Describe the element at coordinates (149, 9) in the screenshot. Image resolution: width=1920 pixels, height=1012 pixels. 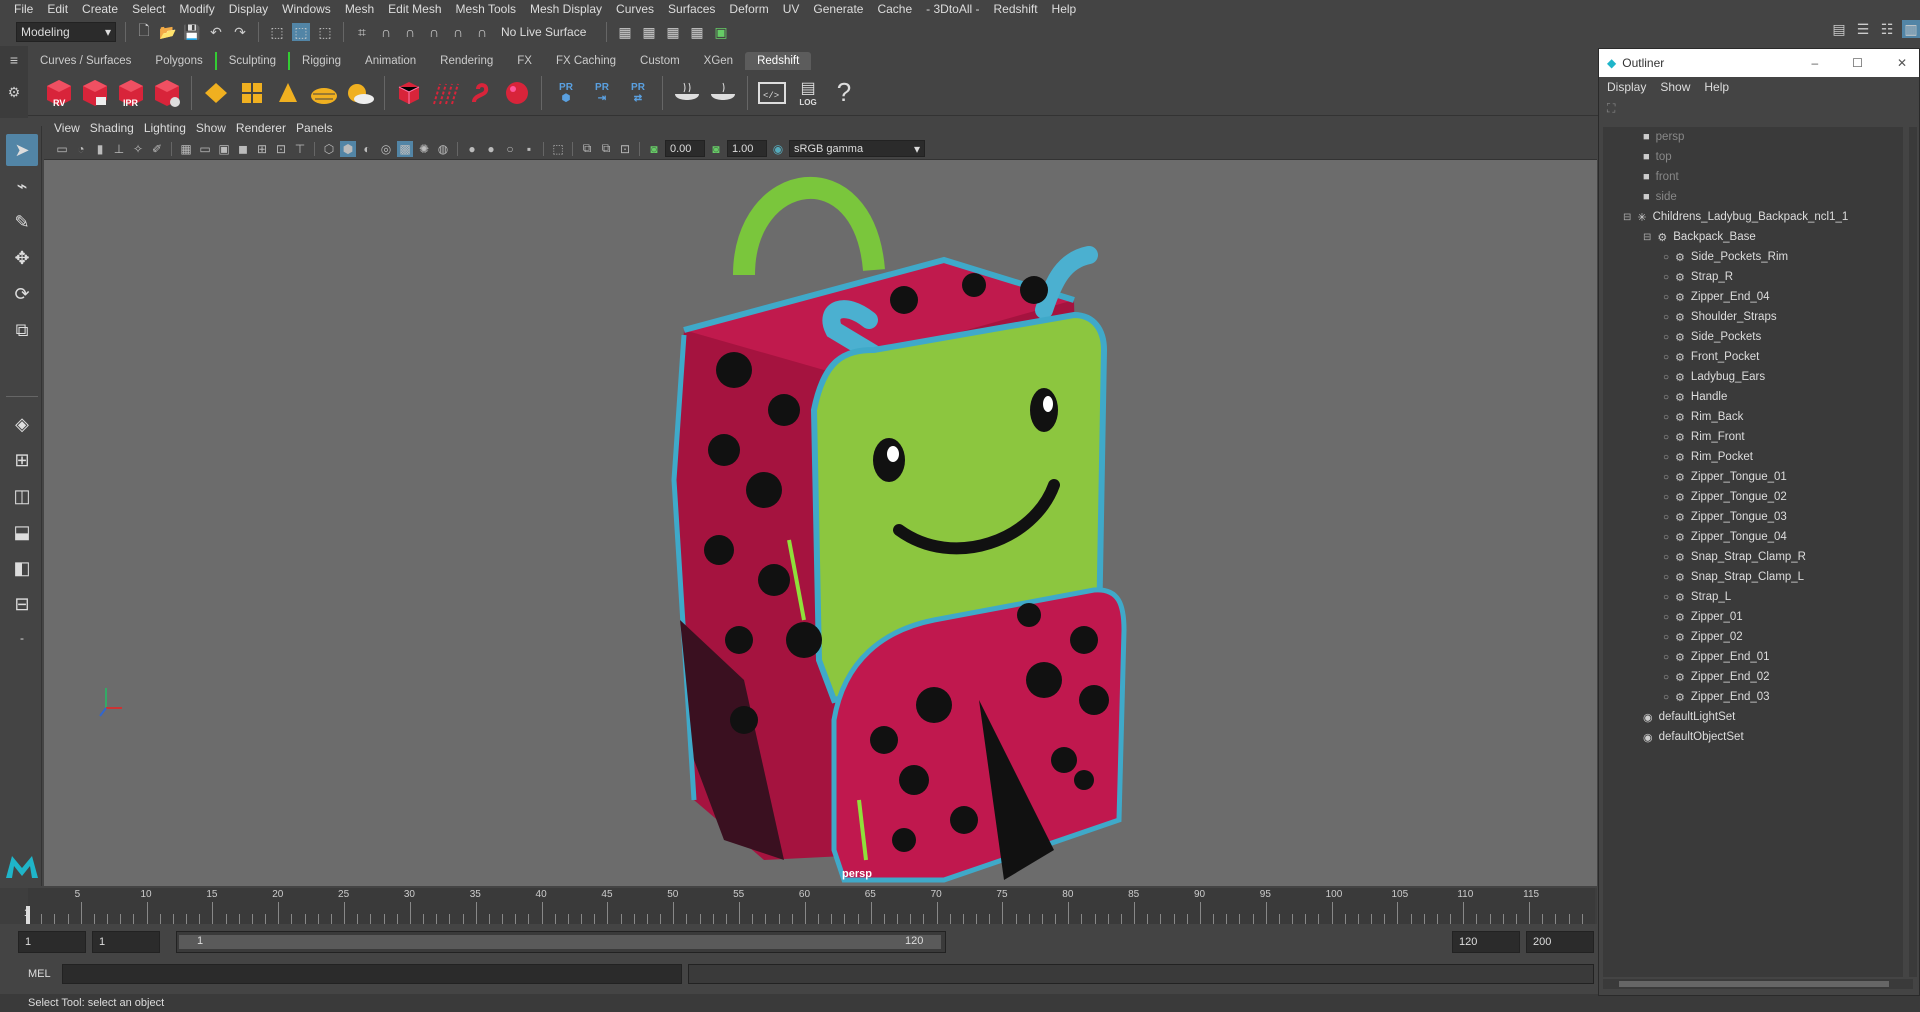
I see `menu-select: Select` at that location.